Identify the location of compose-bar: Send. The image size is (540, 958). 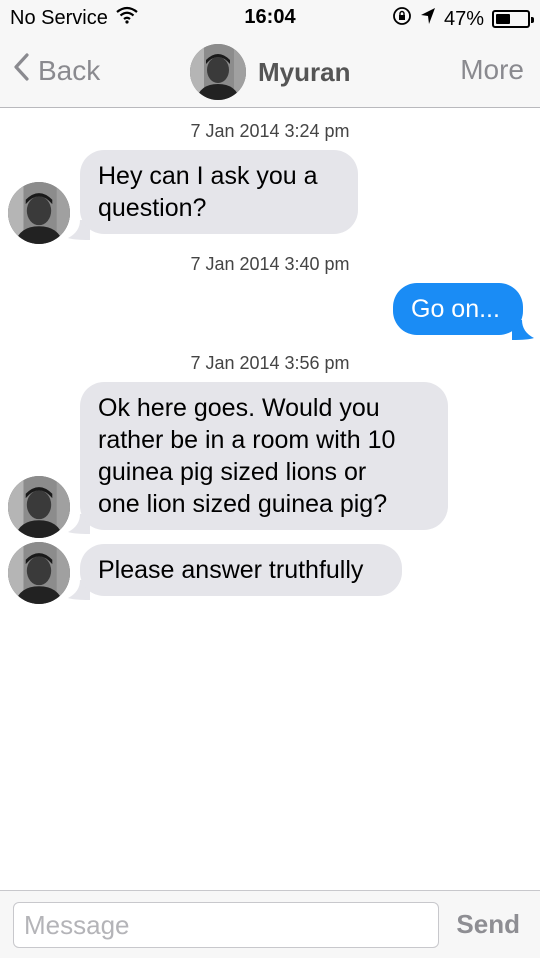
(270, 924).